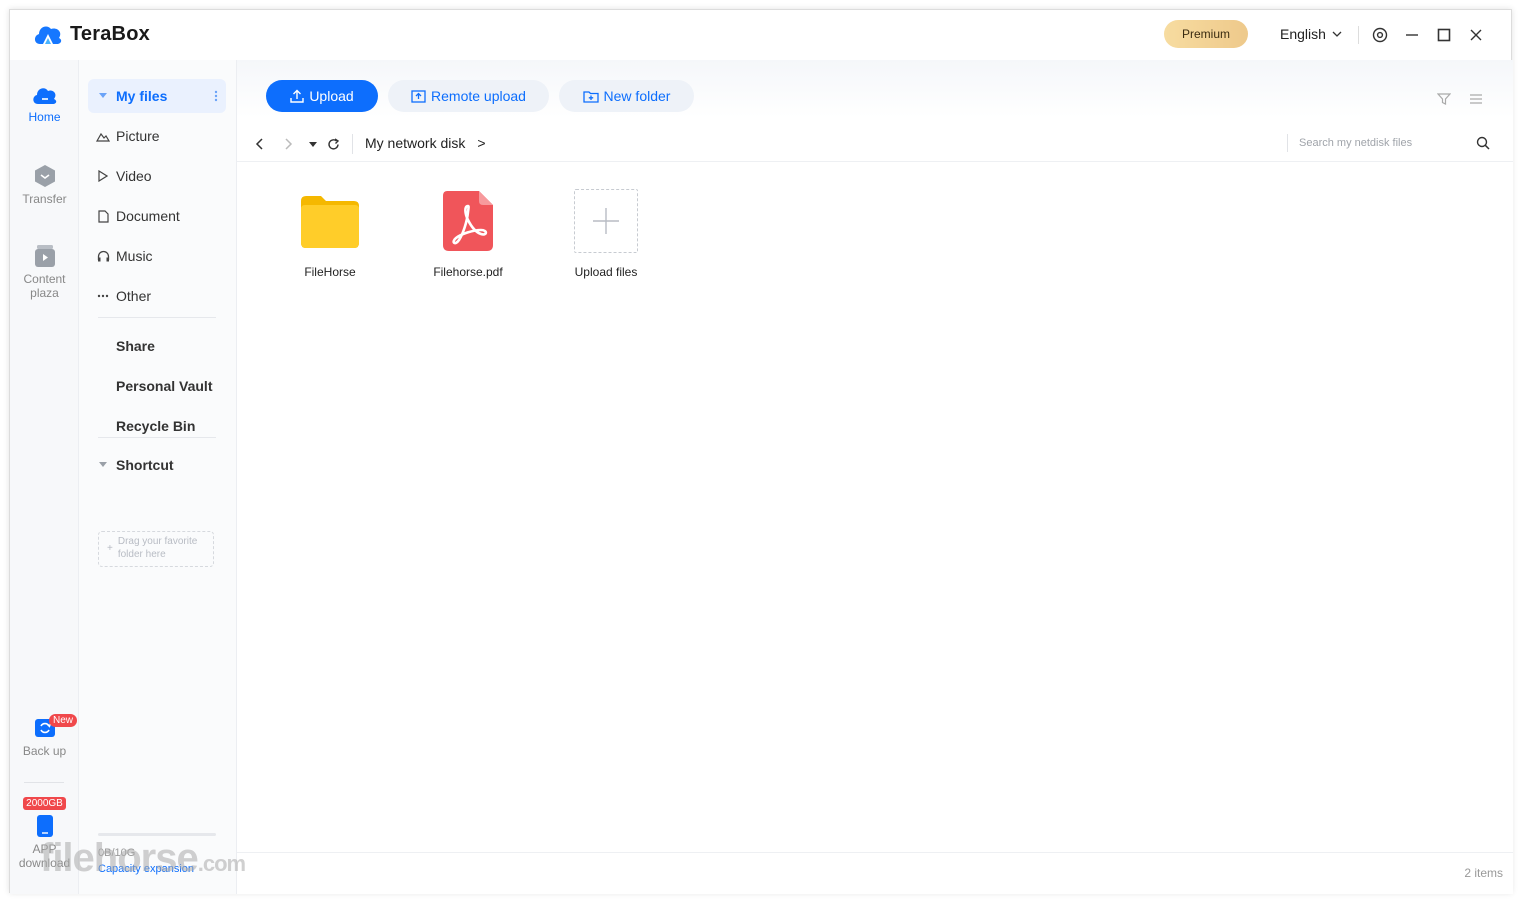  What do you see at coordinates (468, 221) in the screenshot?
I see `pdf-file-icon` at bounding box center [468, 221].